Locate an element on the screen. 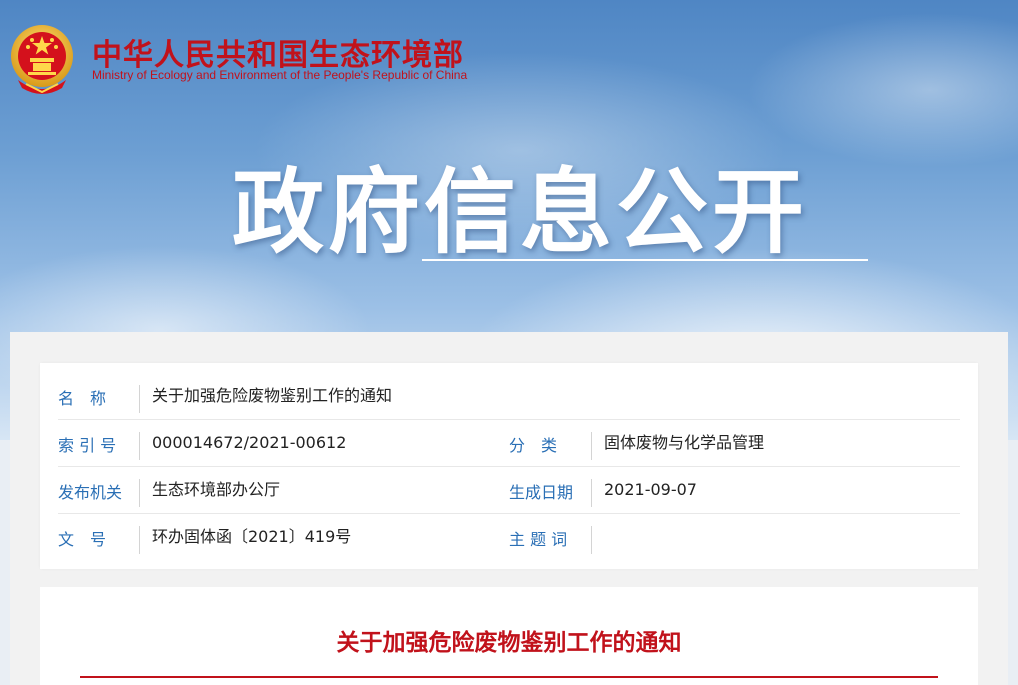  category-label: 分 类 is located at coordinates (533, 445).